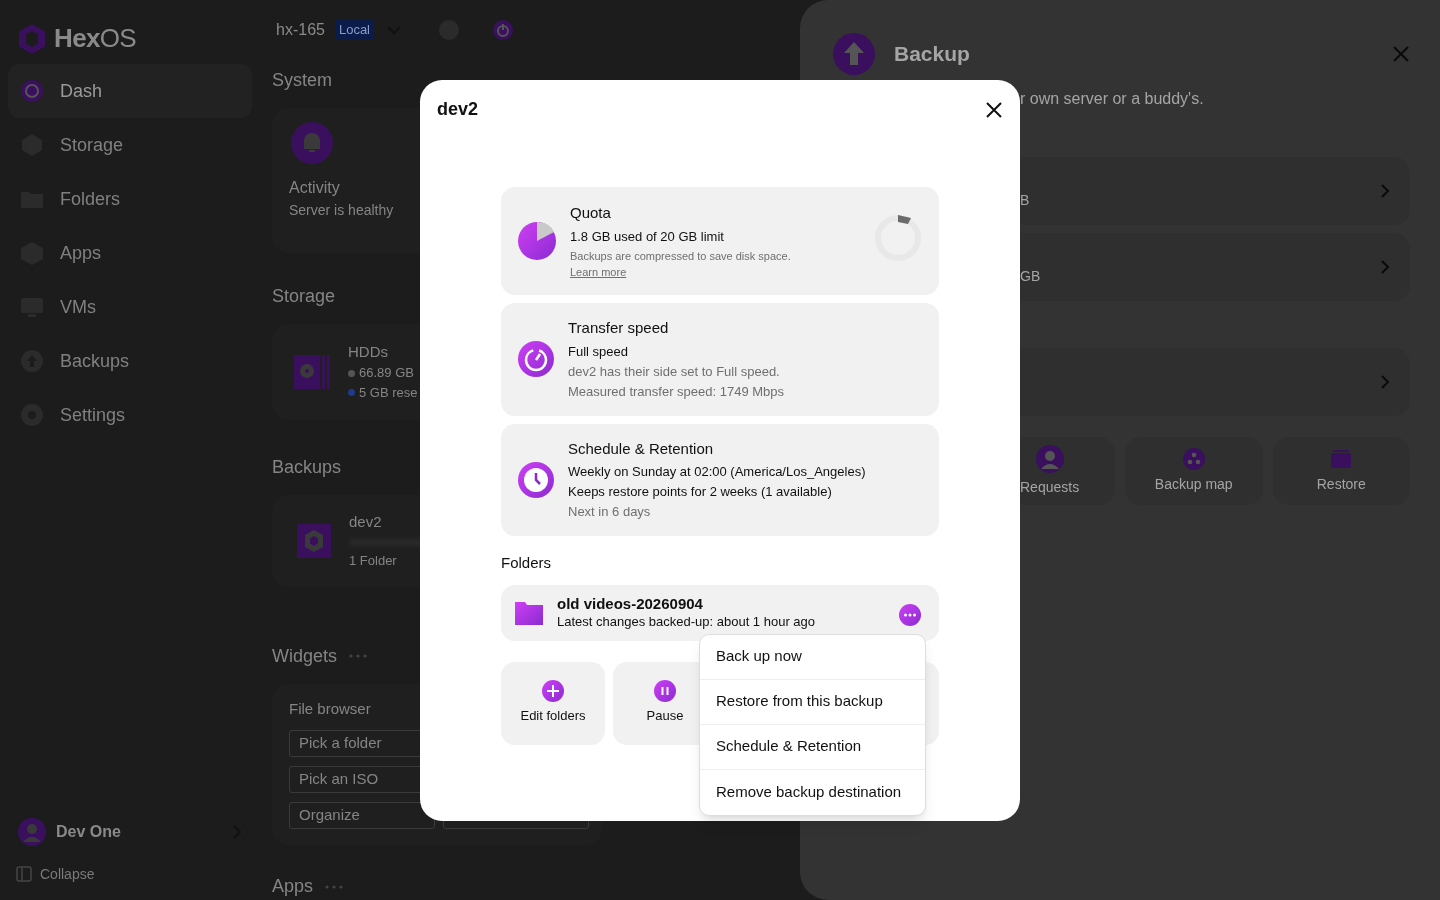 The image size is (1440, 900). Describe the element at coordinates (365, 522) in the screenshot. I see `card-title: dev2` at that location.